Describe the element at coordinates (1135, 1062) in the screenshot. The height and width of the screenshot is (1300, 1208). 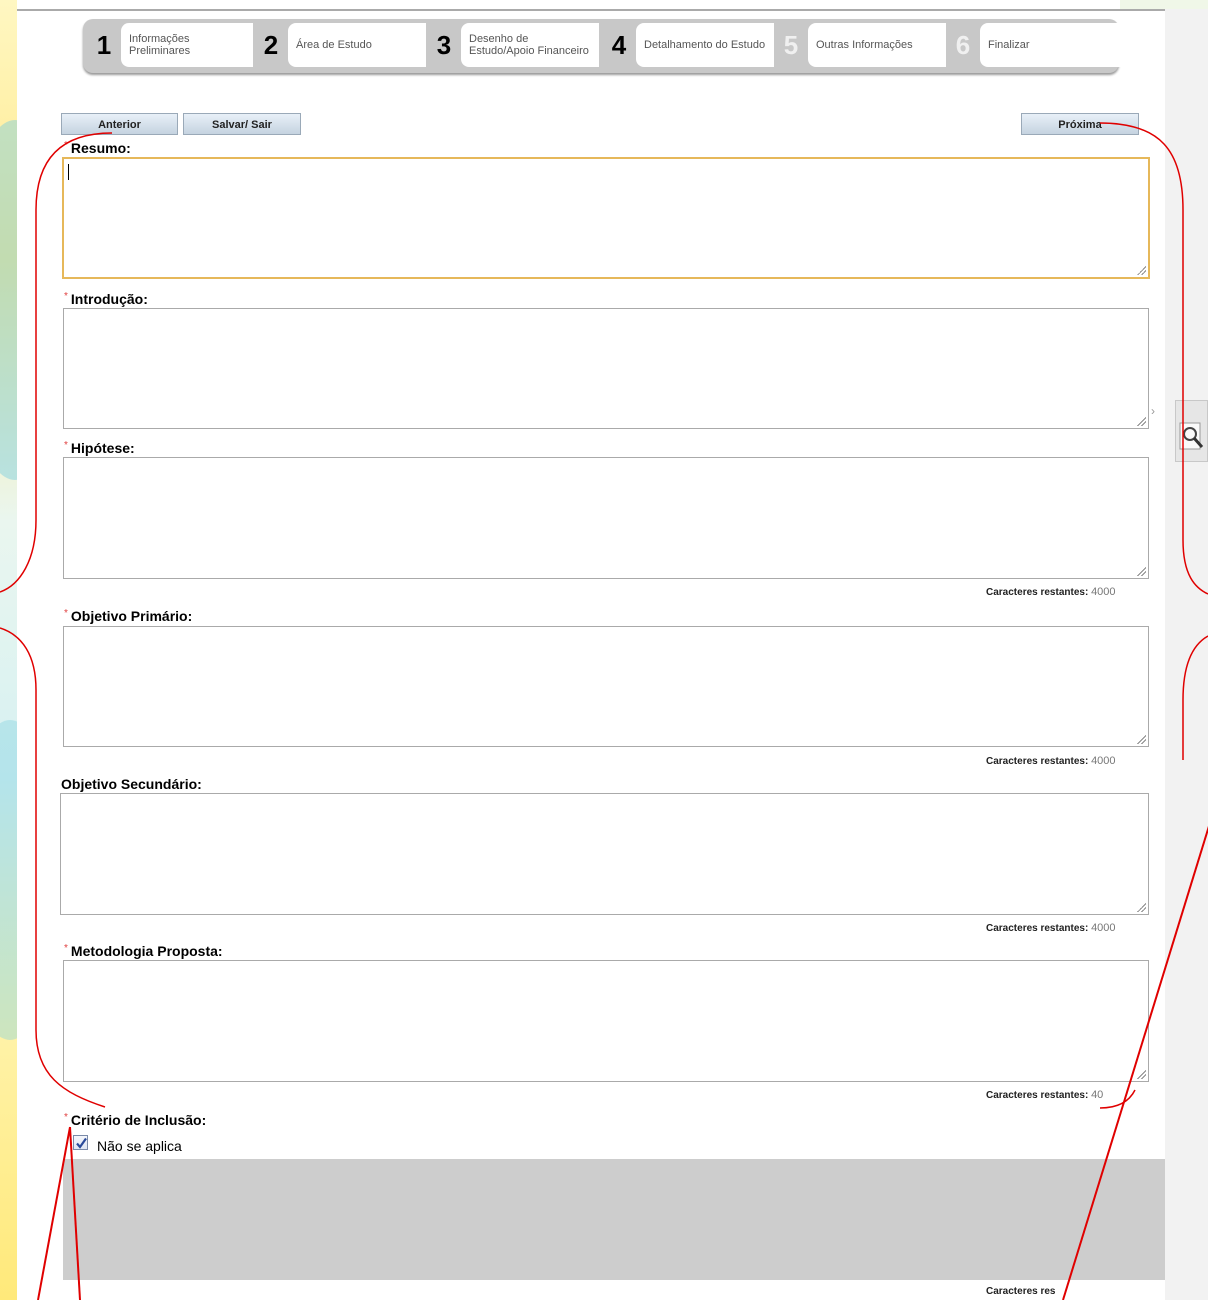
I see `annotation-line-right` at that location.